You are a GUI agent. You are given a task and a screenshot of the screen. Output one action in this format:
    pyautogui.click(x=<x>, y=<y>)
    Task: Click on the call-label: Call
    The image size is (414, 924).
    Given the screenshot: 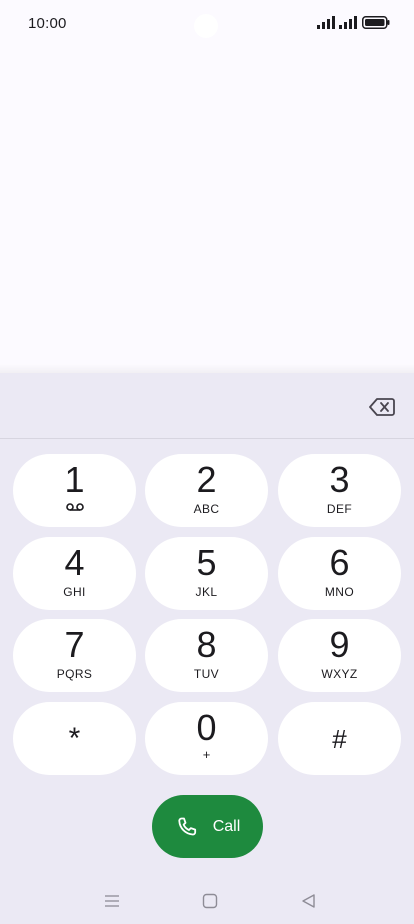 What is the action you would take?
    pyautogui.click(x=226, y=826)
    